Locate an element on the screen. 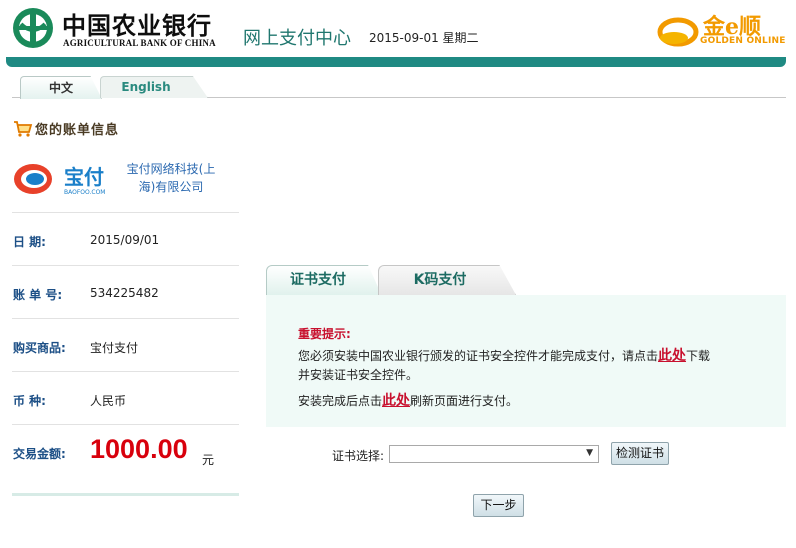 Image resolution: width=796 pixels, height=548 pixels. check-cert-button: 检测证书 is located at coordinates (640, 453).